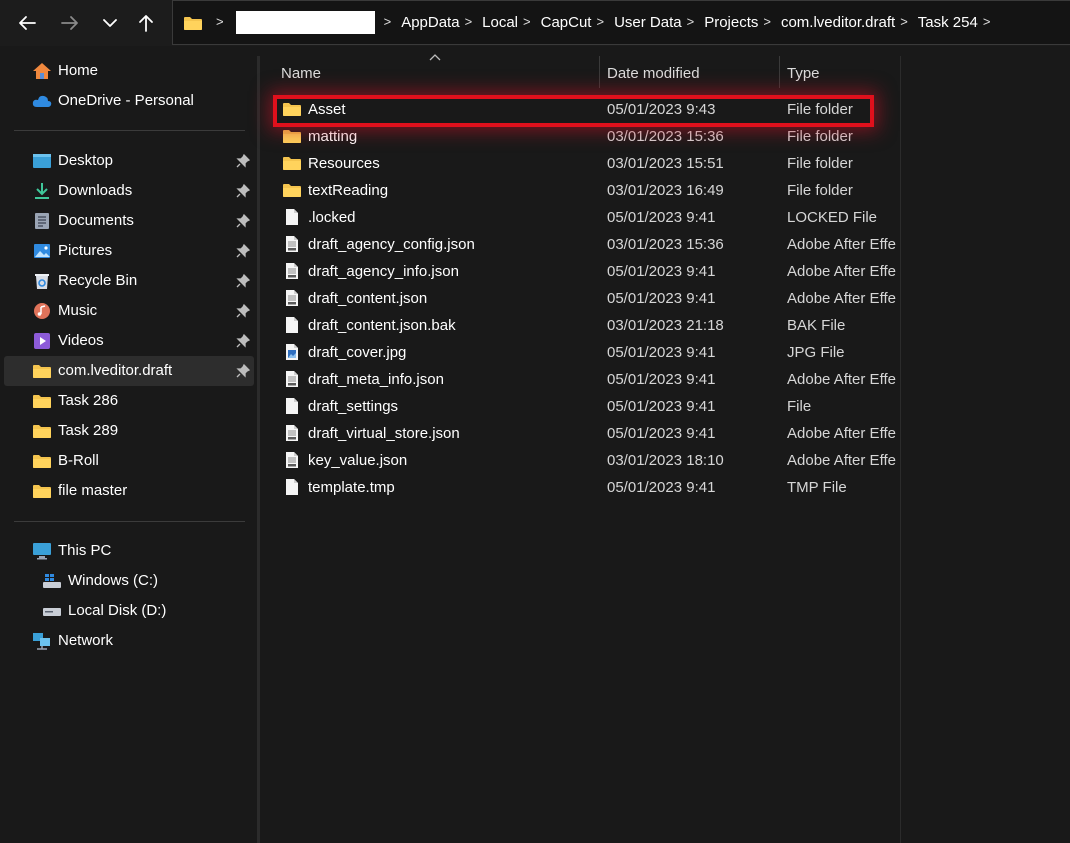 This screenshot has height=843, width=1070. Describe the element at coordinates (88, 430) in the screenshot. I see `sidebar-item-label: Task 289` at that location.